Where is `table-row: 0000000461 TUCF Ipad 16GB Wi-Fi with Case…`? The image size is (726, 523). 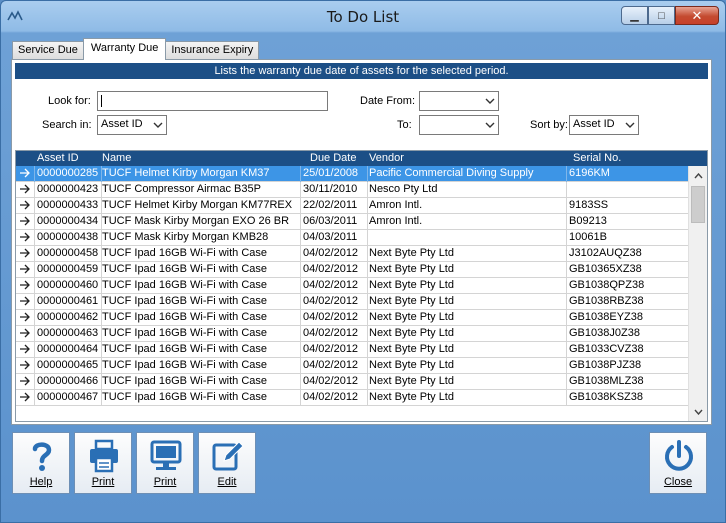 table-row: 0000000461 TUCF Ipad 16GB Wi-Fi with Case… is located at coordinates (352, 302).